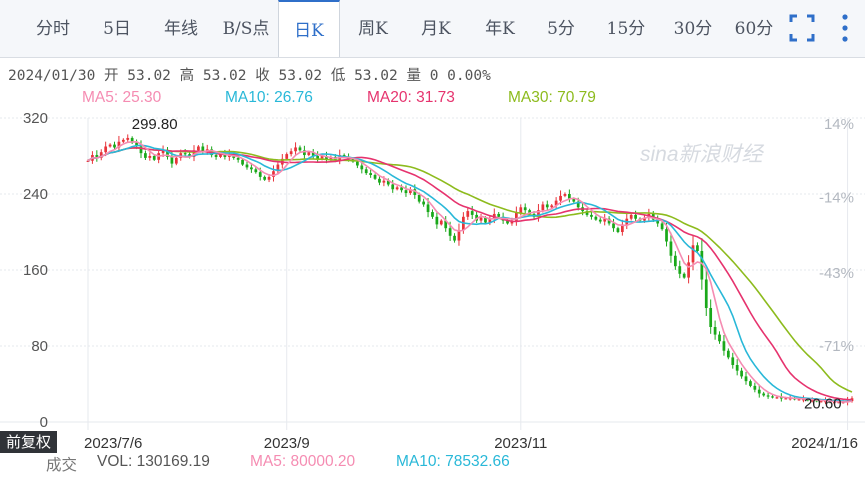 The image size is (865, 480). What do you see at coordinates (287, 443) in the screenshot?
I see `x-tick-label: 2023/9` at bounding box center [287, 443].